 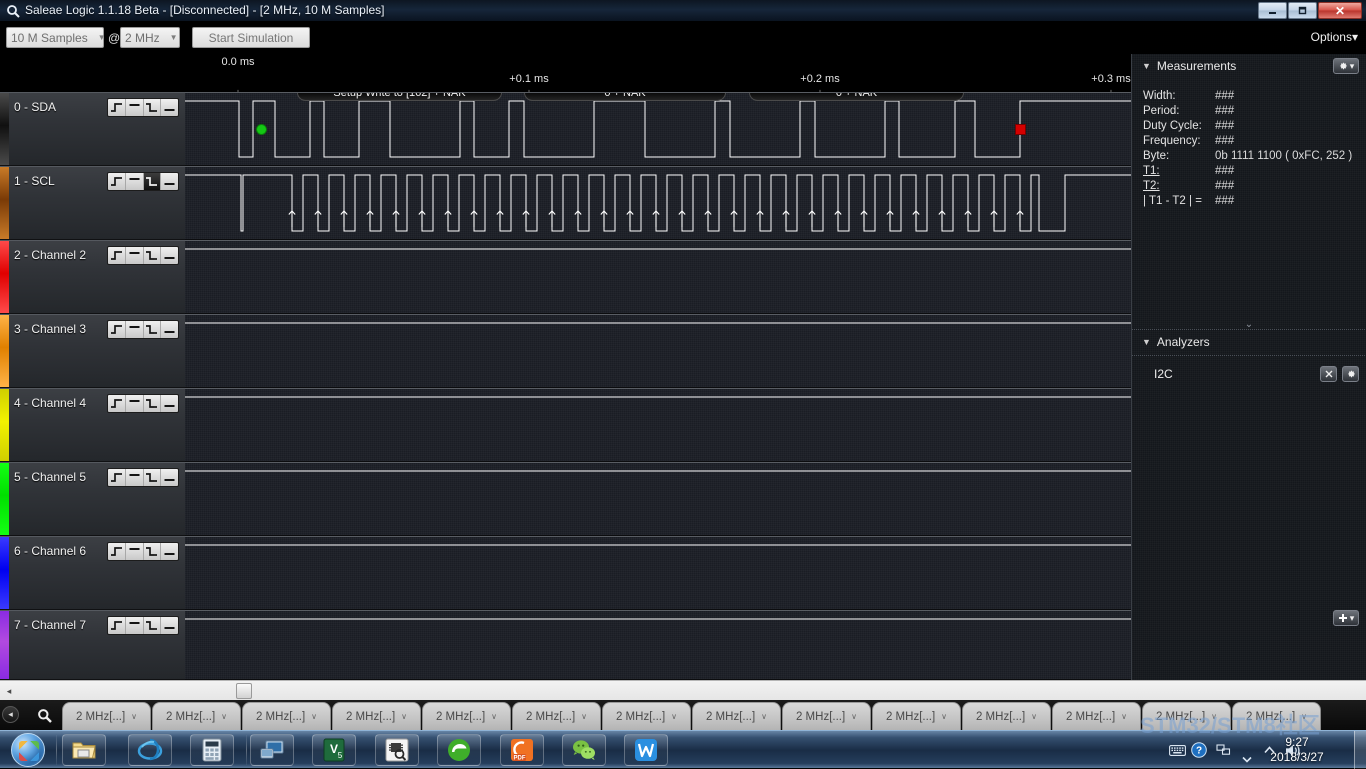 What do you see at coordinates (1340, 10) in the screenshot?
I see `close-button: ✕` at bounding box center [1340, 10].